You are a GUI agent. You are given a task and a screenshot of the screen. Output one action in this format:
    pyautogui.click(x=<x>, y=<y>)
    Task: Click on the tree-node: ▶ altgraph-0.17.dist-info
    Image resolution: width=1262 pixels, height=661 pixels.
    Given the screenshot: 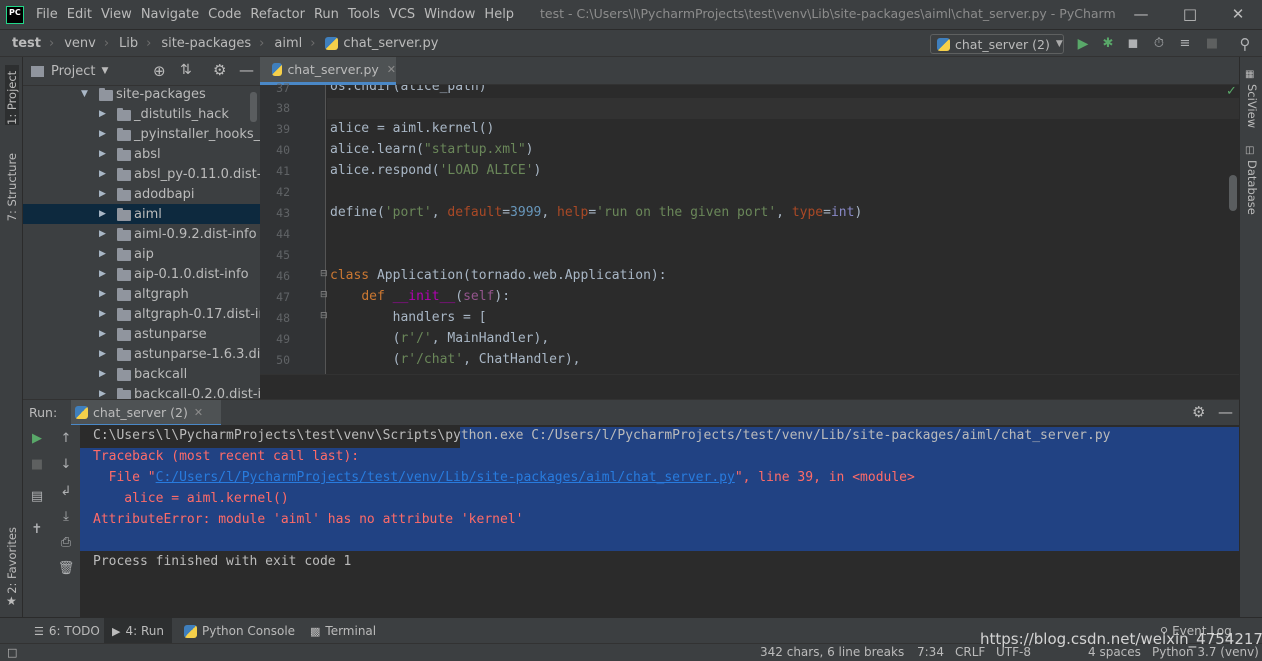 What is the action you would take?
    pyautogui.click(x=141, y=314)
    